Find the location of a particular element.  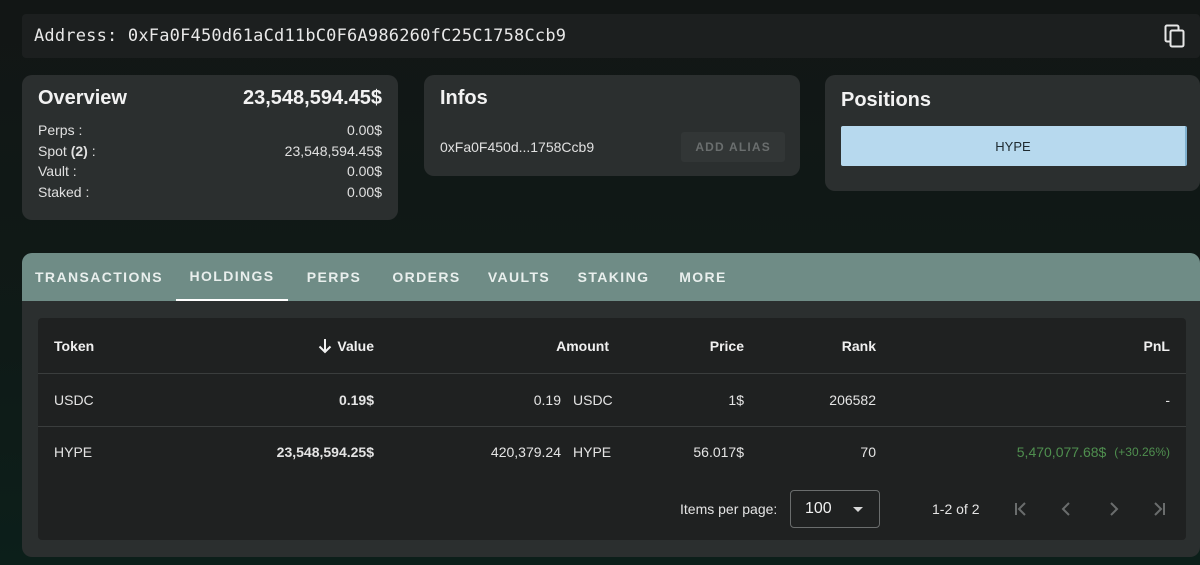

positions-card: Positions HYPE is located at coordinates (1012, 133).